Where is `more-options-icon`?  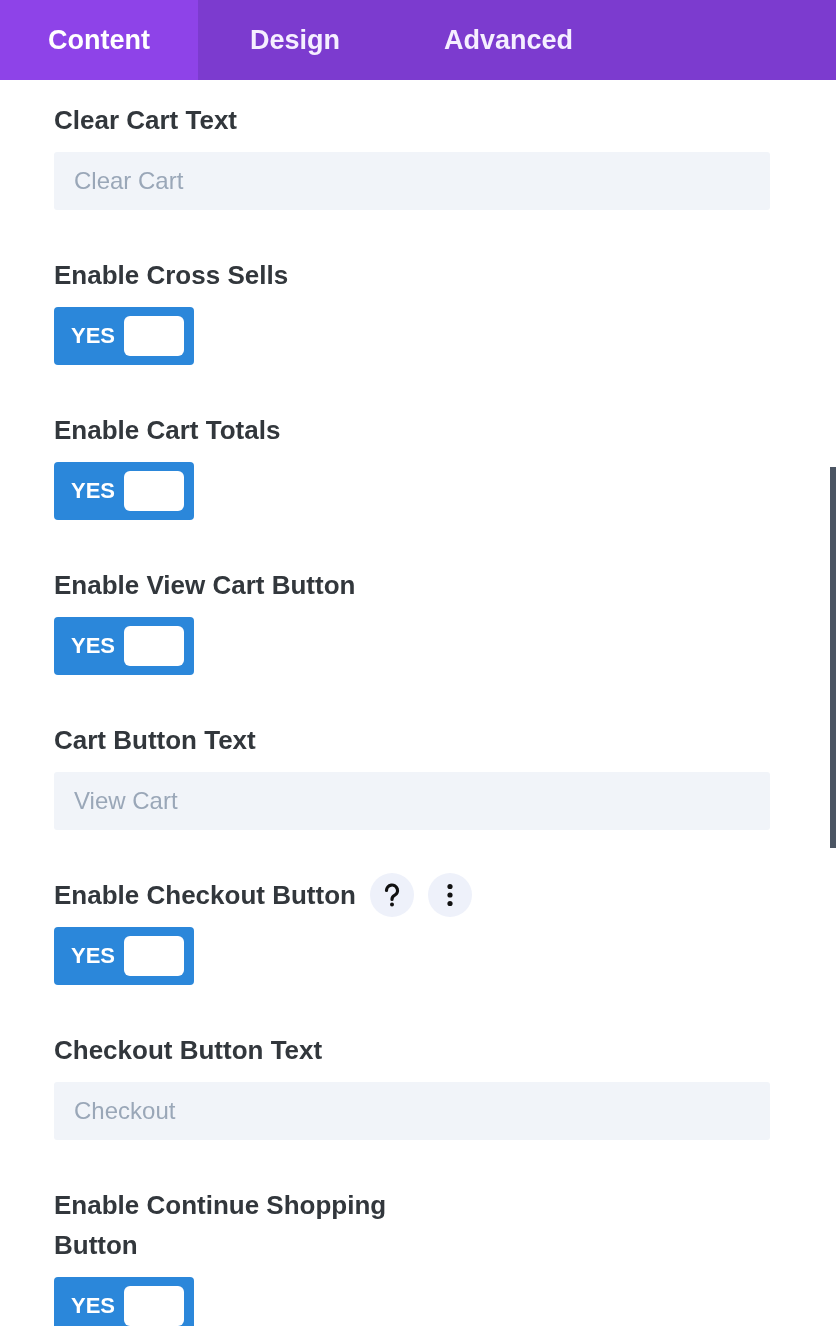
more-options-icon is located at coordinates (449, 895).